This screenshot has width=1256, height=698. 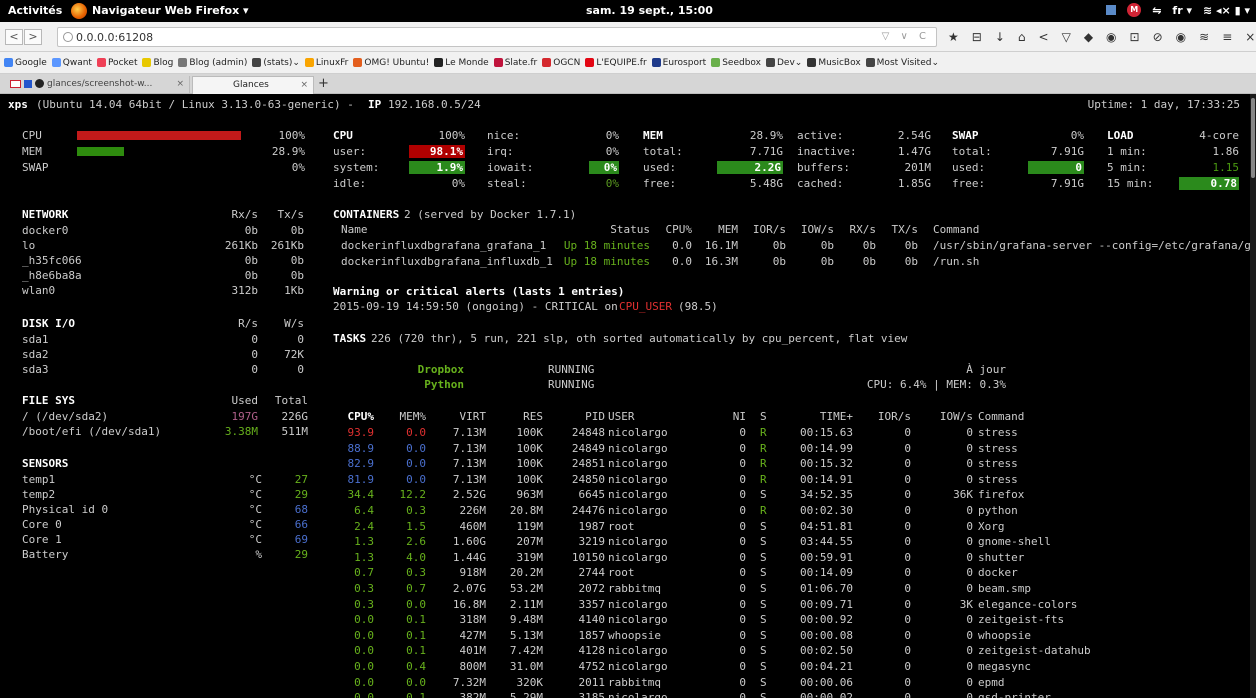 I want to click on process-cell: 36K, so click(x=963, y=495).